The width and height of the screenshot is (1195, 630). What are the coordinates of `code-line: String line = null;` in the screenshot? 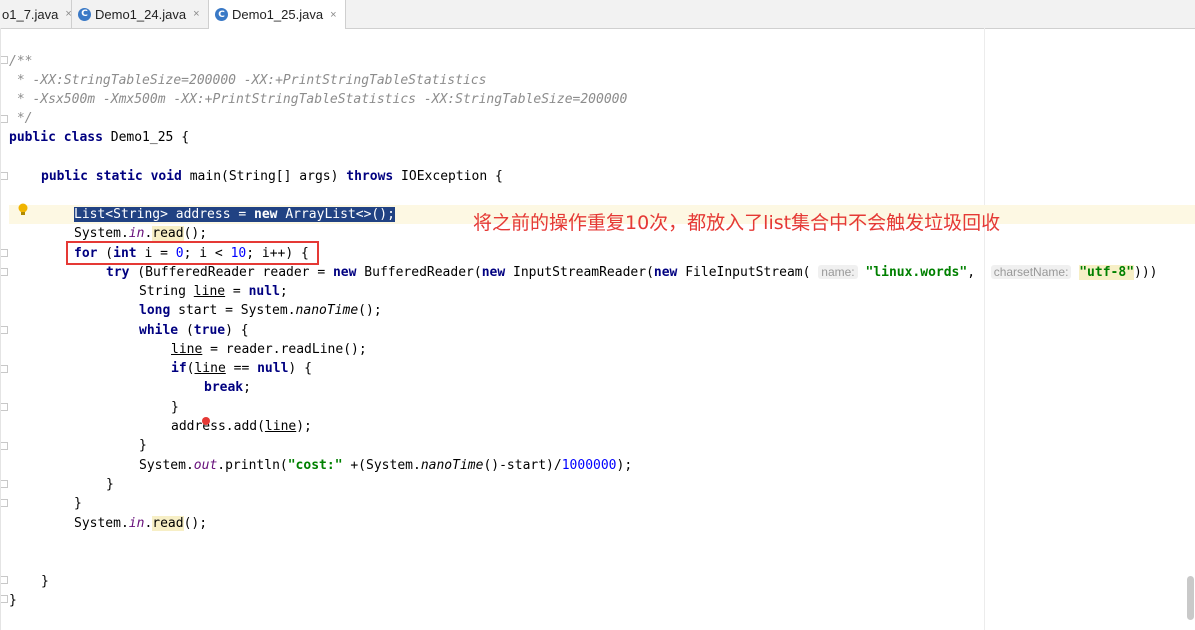 It's located at (213, 291).